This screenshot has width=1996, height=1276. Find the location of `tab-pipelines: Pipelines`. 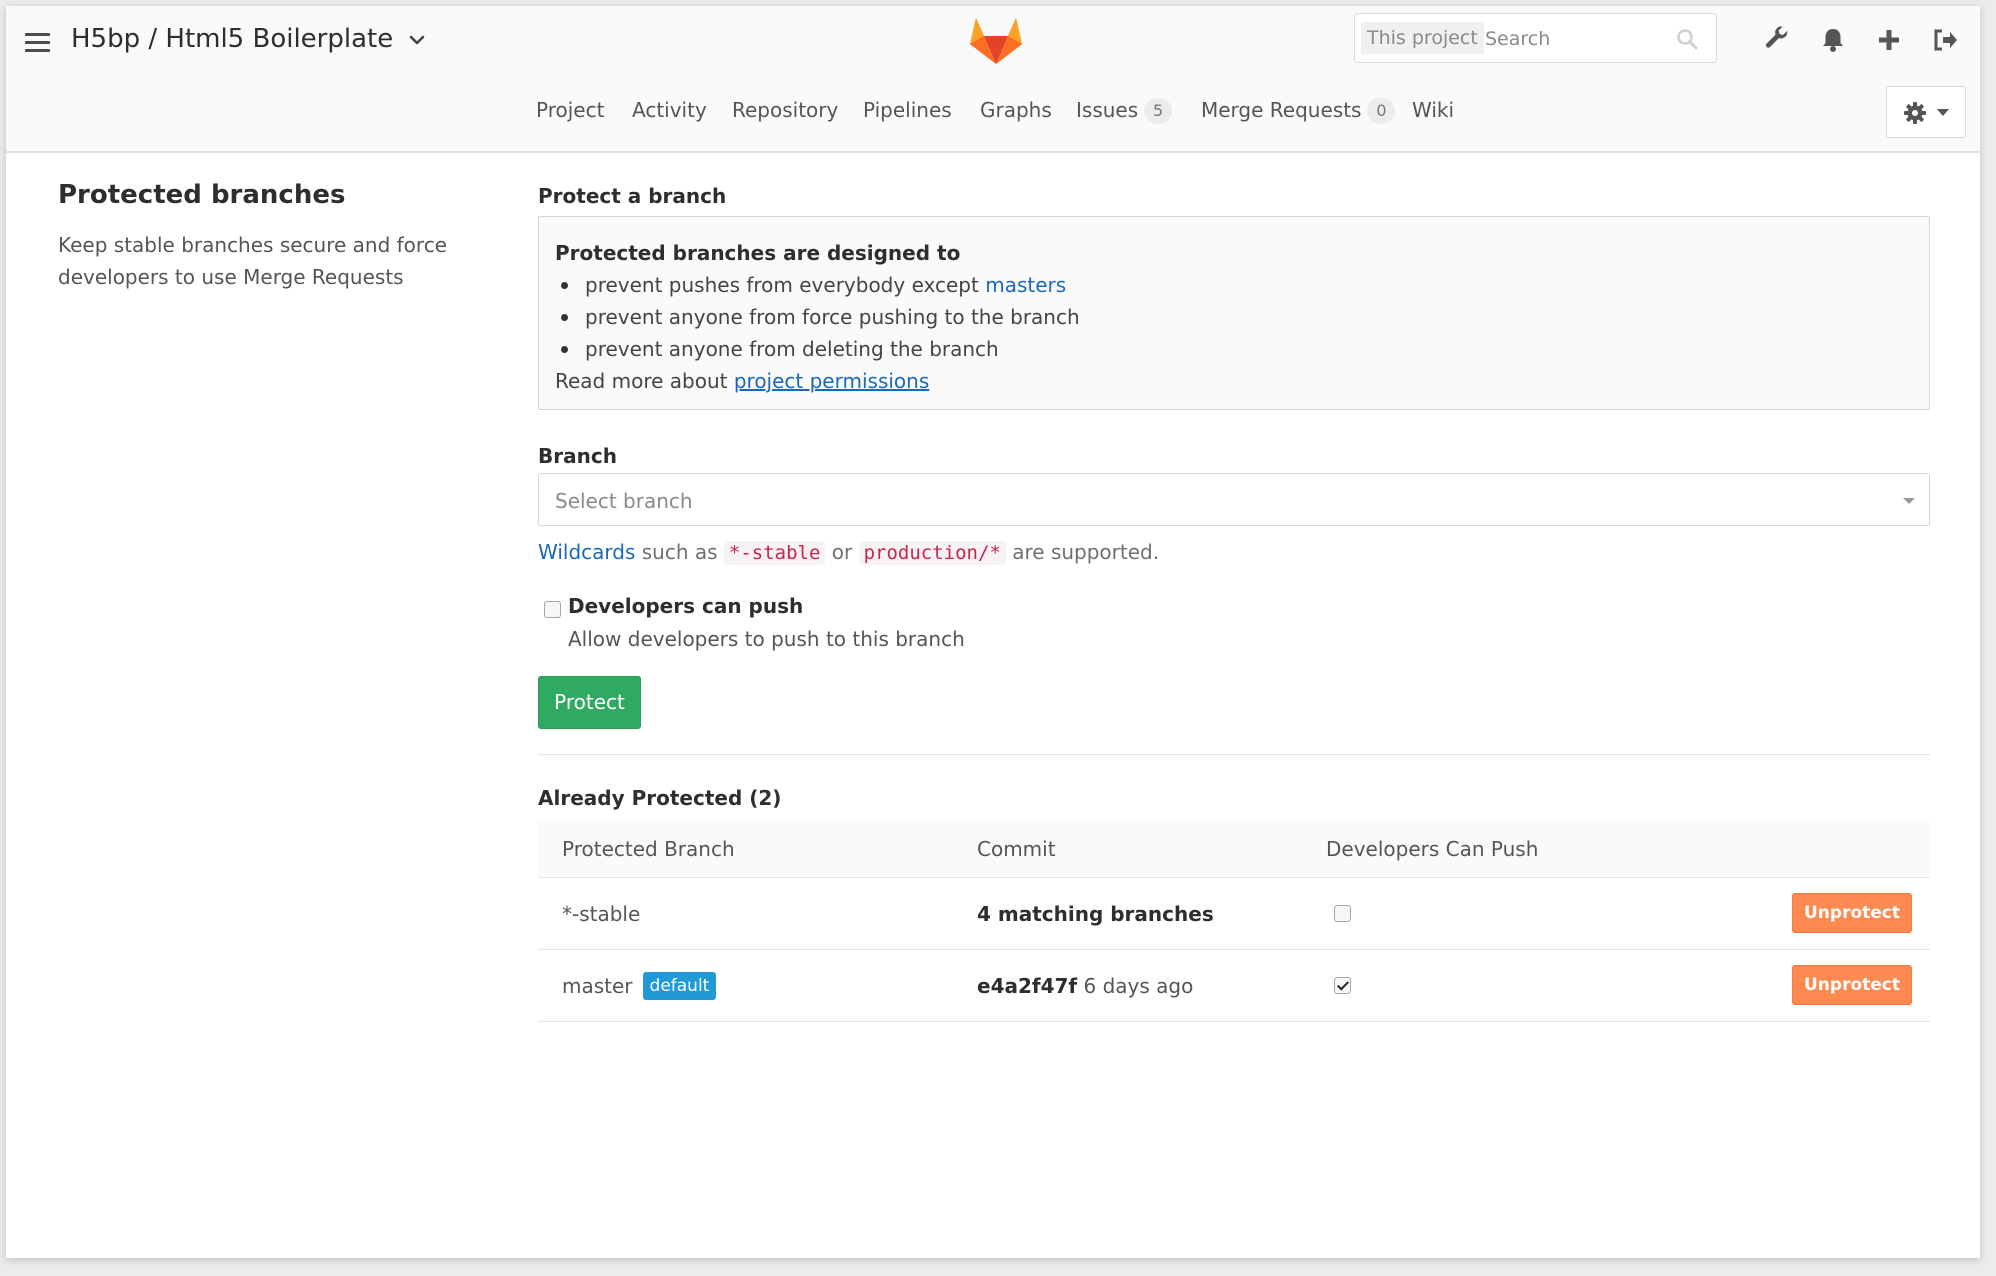

tab-pipelines: Pipelines is located at coordinates (907, 110).